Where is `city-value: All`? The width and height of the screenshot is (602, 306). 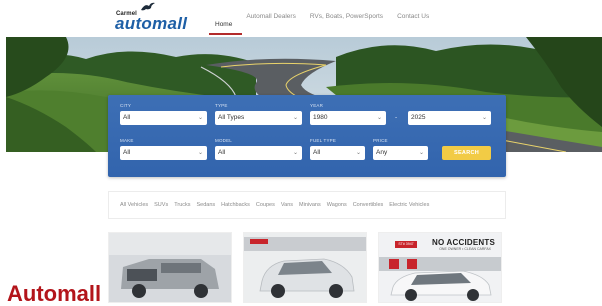
city-value: All is located at coordinates (127, 117).